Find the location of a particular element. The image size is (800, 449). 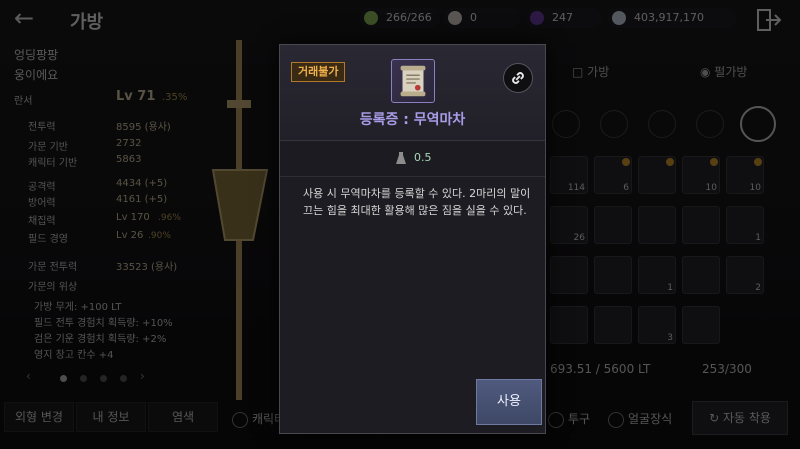

weight-icon is located at coordinates (401, 158).